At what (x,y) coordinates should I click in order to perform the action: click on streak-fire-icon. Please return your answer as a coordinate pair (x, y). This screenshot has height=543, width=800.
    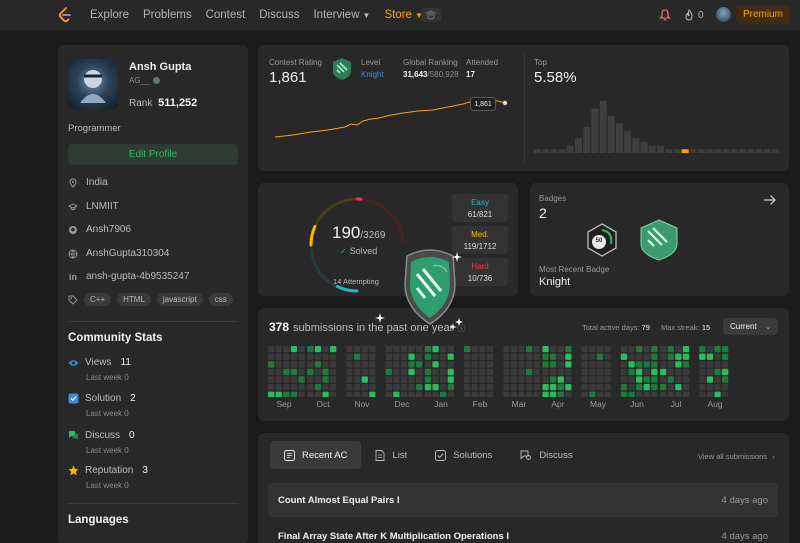
    Looking at the image, I should click on (689, 15).